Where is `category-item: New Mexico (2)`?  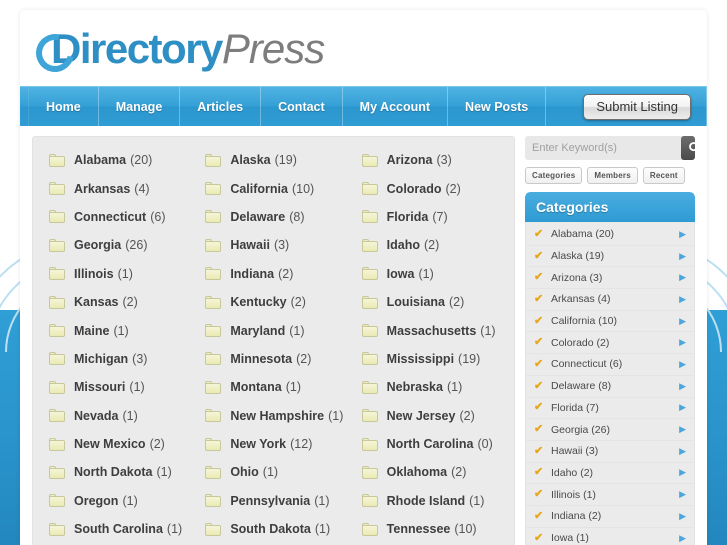
category-item: New Mexico (2) is located at coordinates (117, 444).